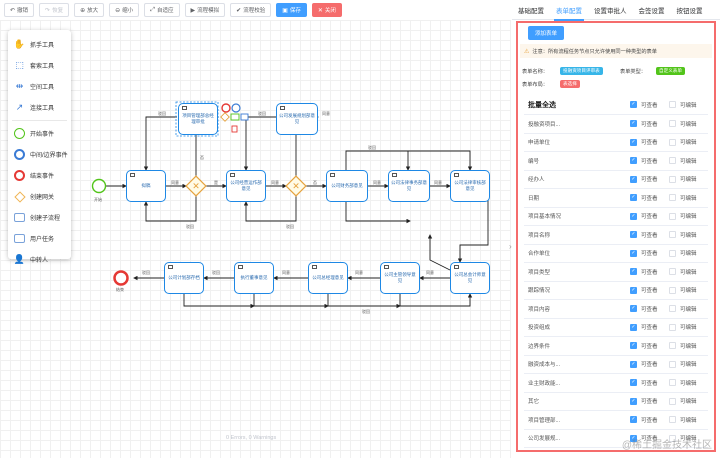 This screenshot has width=720, height=458. Describe the element at coordinates (254, 278) in the screenshot. I see `task-node: 执行董事意见` at that location.